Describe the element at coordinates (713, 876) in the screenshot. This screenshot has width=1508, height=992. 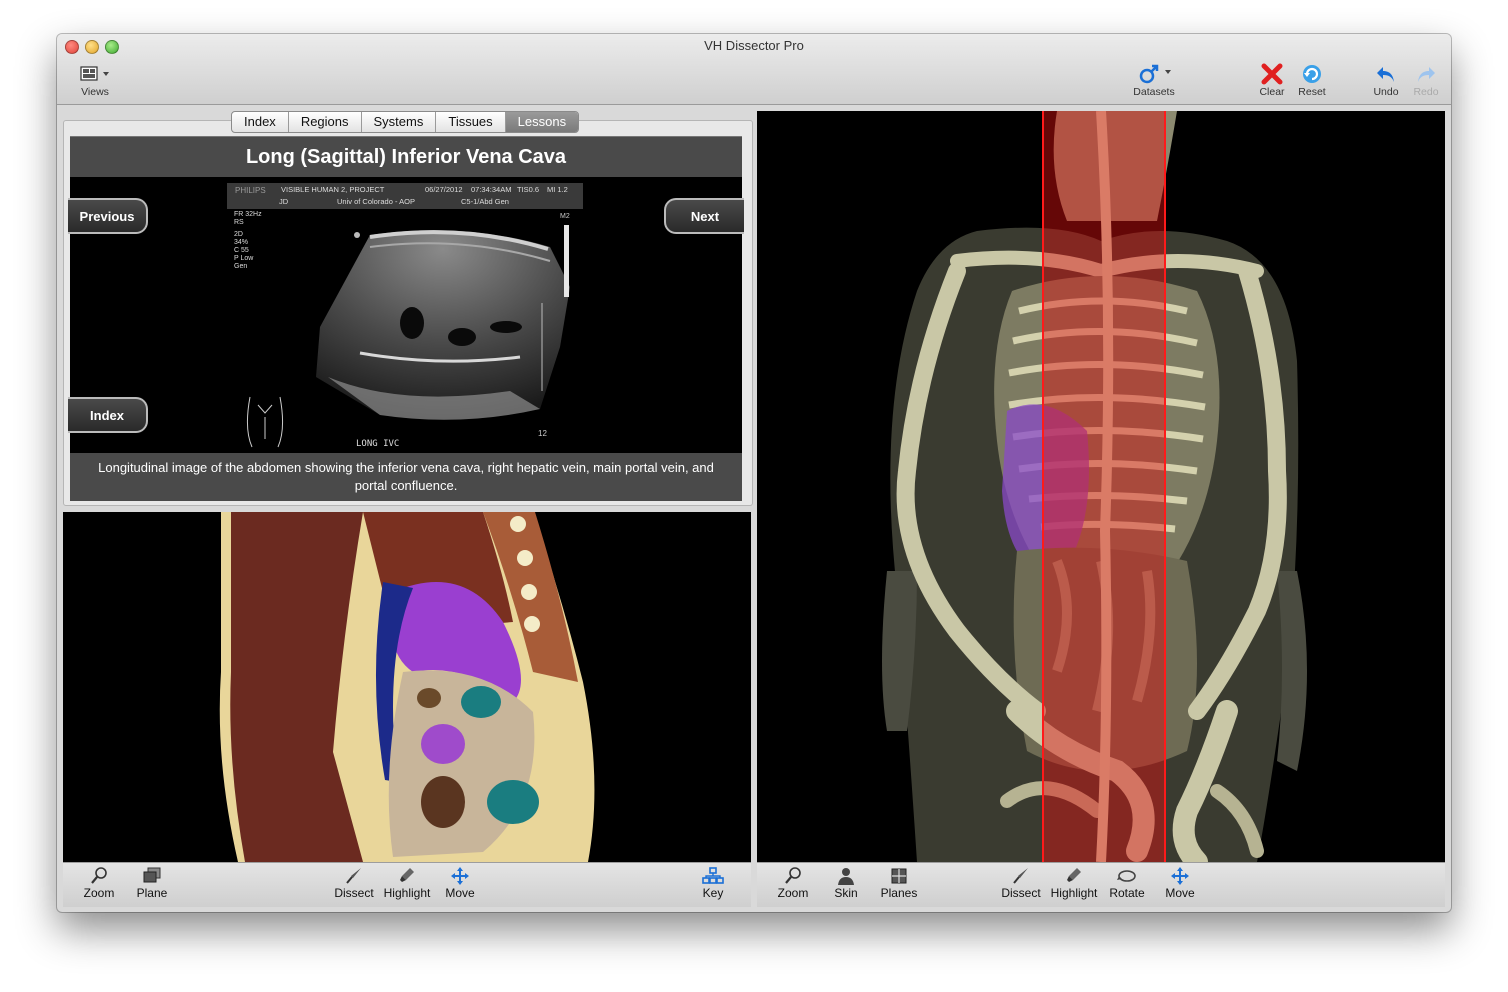
I see `key-icon` at that location.